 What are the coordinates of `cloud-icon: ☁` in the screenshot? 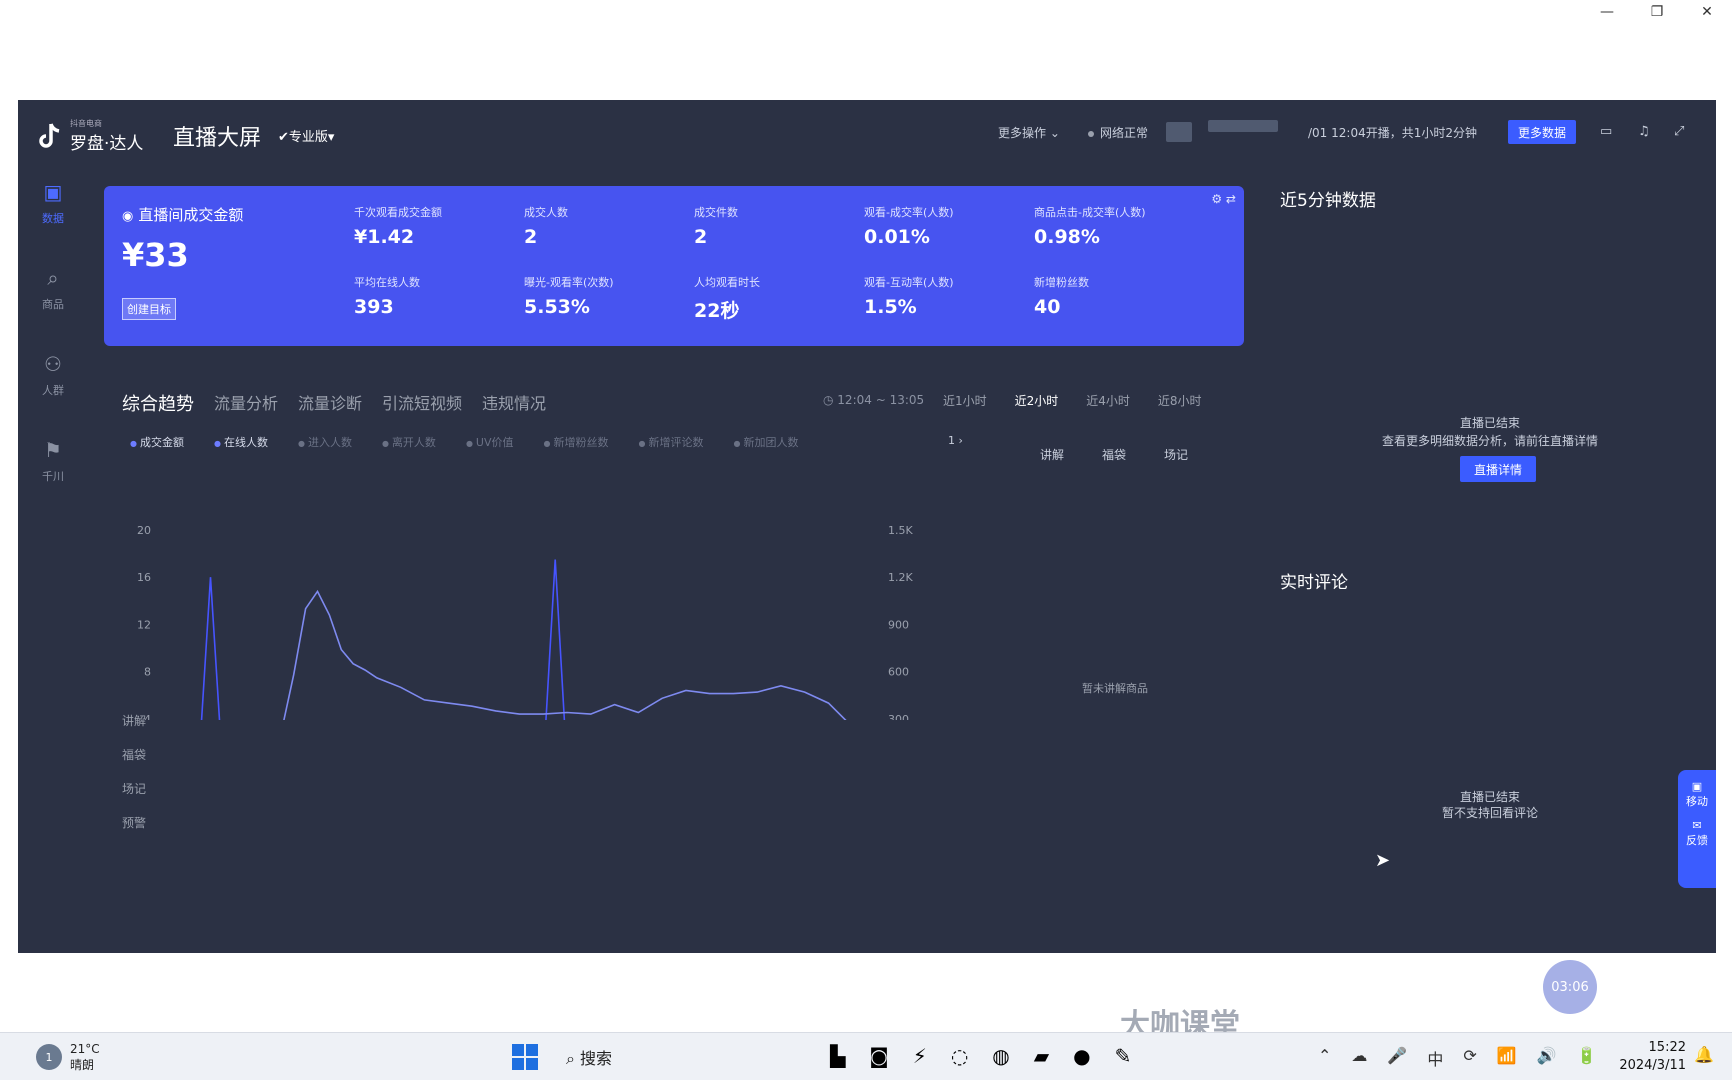 It's located at (1359, 1058).